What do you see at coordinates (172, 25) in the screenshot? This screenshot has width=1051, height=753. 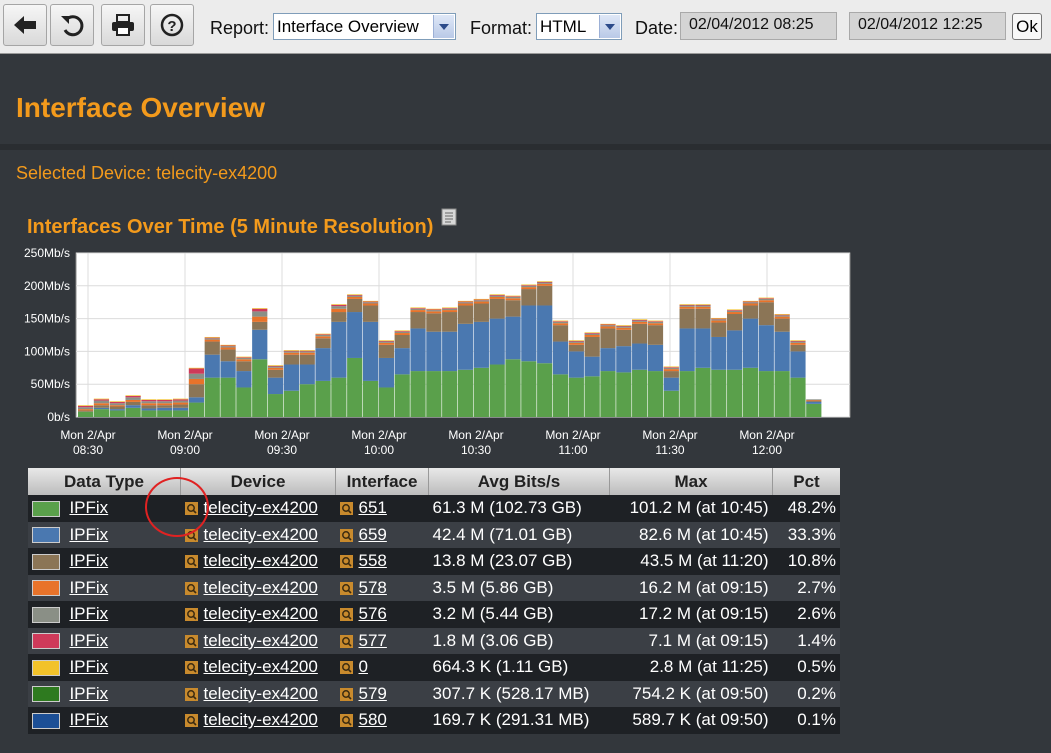 I see `help-button: ?` at bounding box center [172, 25].